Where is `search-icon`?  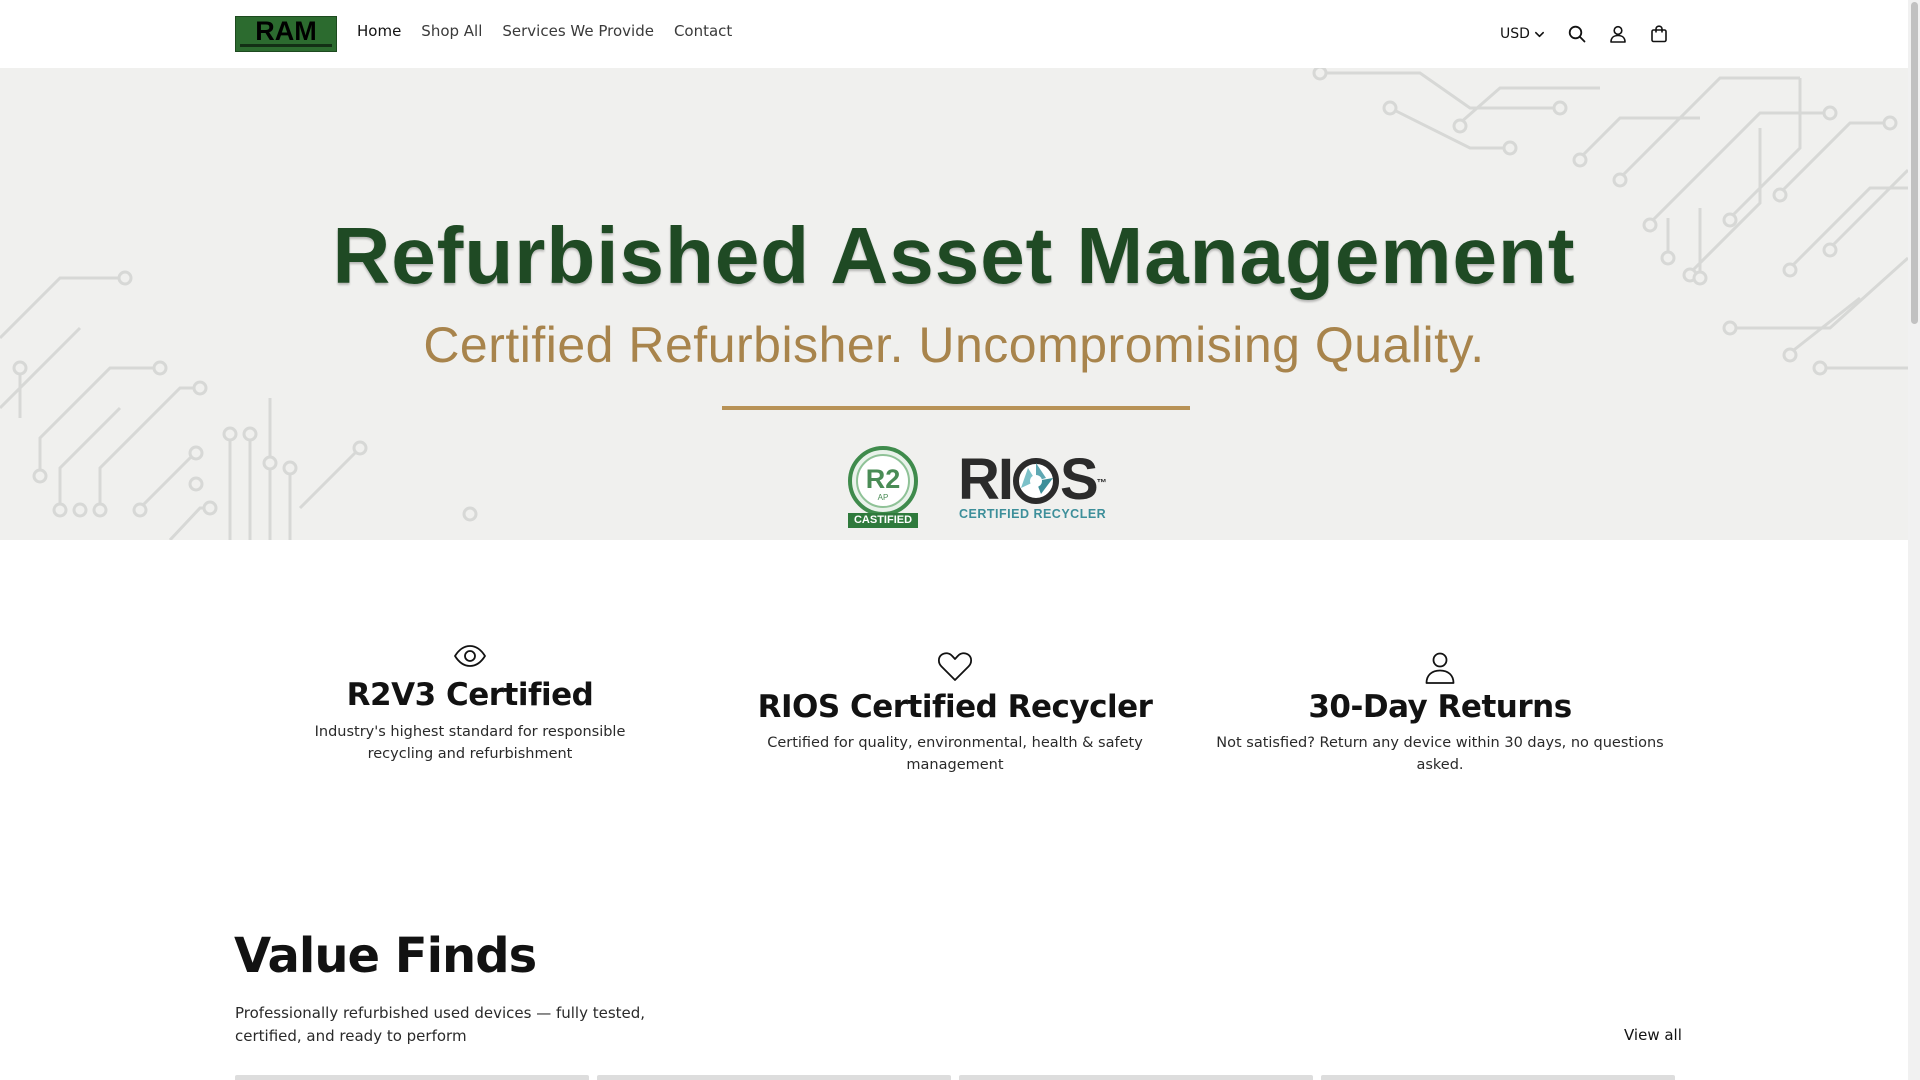 search-icon is located at coordinates (1577, 34).